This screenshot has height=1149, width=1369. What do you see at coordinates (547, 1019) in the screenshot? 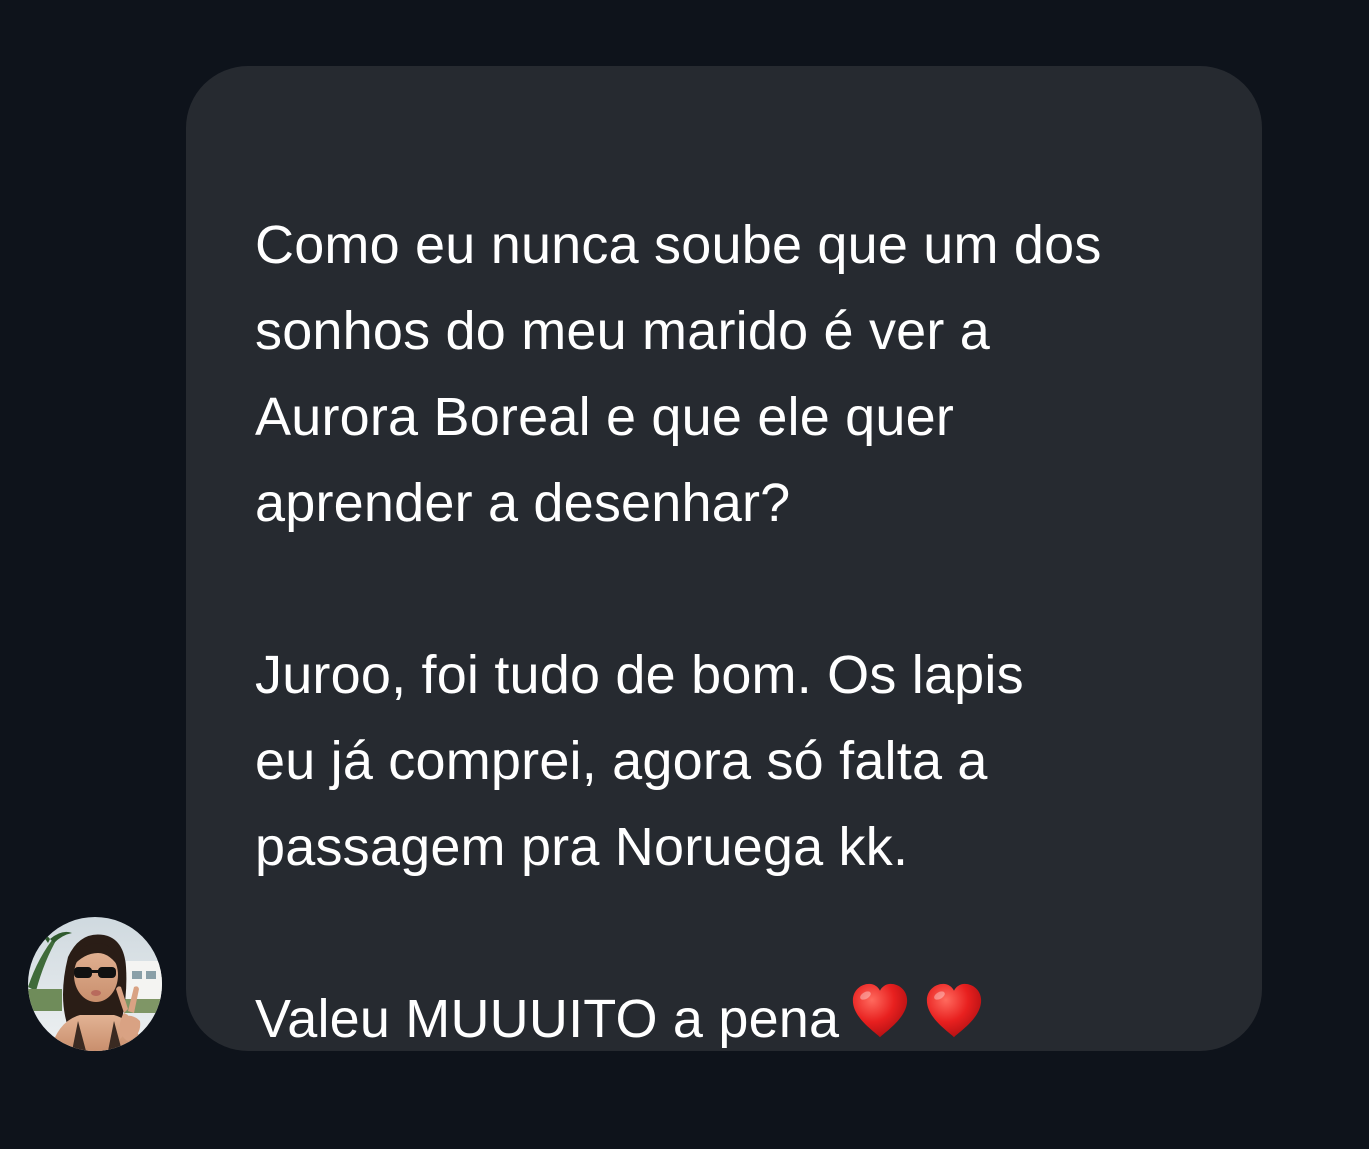
I see `message-line: Valeu MUUUITO a pena` at bounding box center [547, 1019].